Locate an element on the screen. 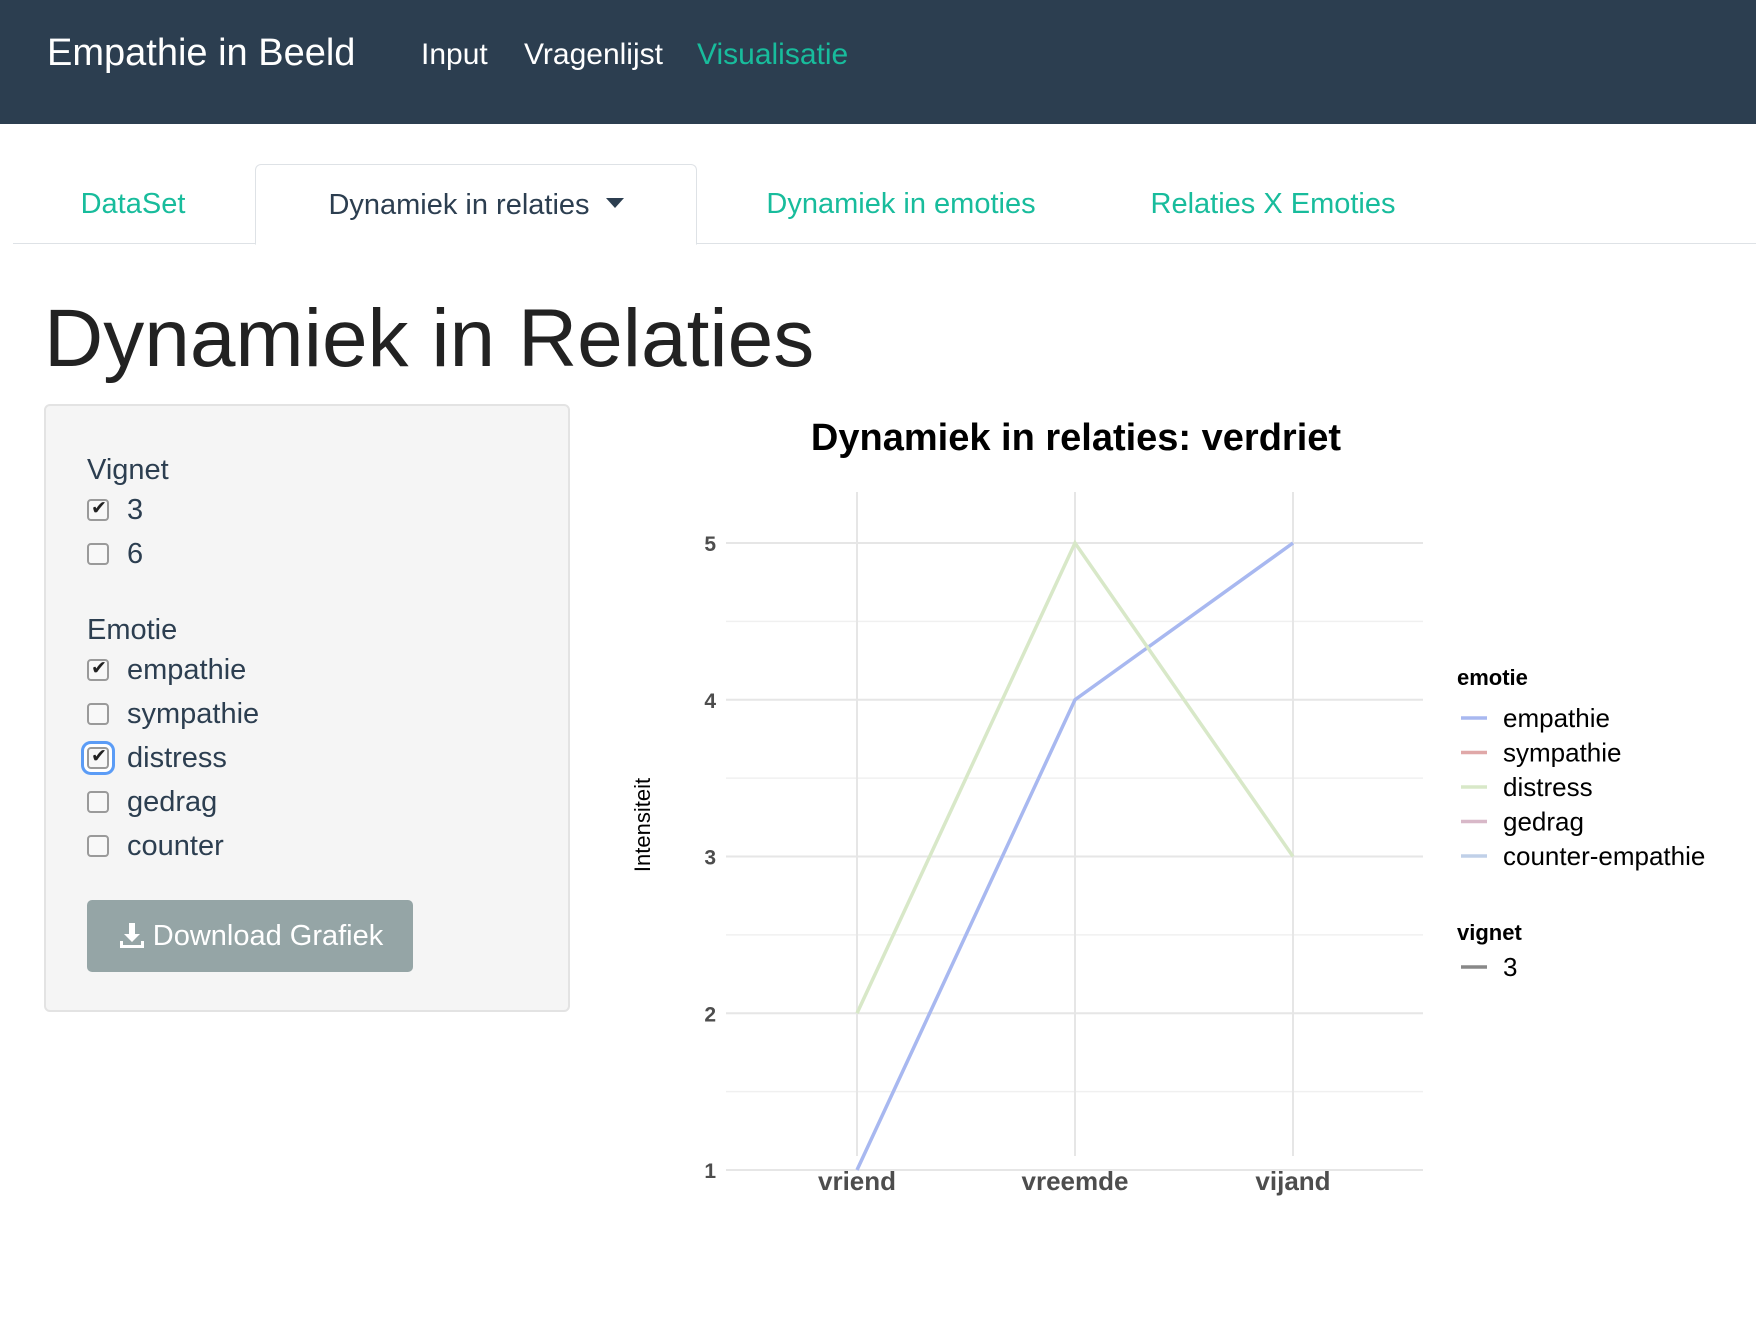  checkbox-label: counter is located at coordinates (175, 845).